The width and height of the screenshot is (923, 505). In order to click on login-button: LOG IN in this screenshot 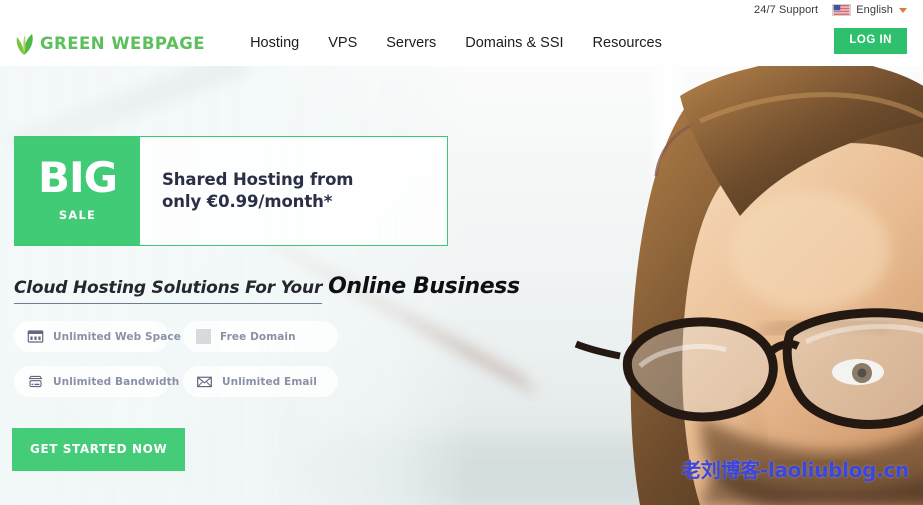, I will do `click(870, 41)`.